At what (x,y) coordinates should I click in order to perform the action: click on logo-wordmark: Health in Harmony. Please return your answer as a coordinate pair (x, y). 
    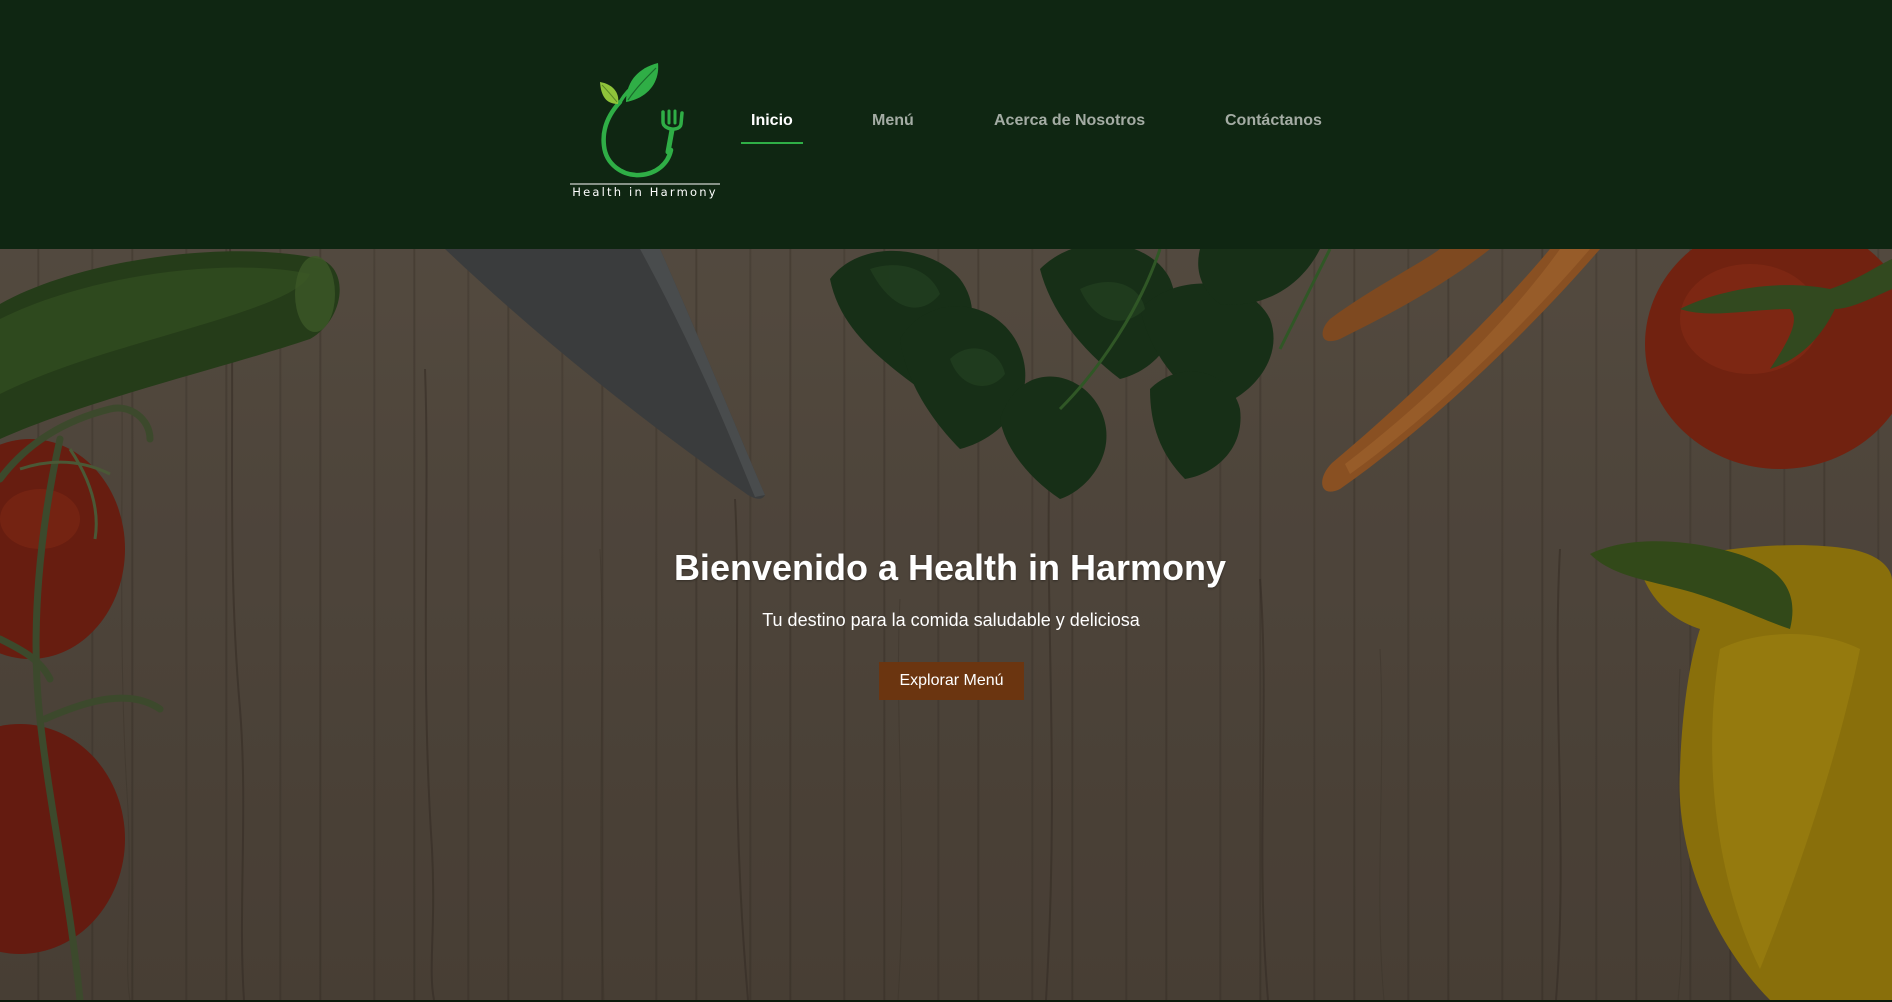
    Looking at the image, I should click on (645, 192).